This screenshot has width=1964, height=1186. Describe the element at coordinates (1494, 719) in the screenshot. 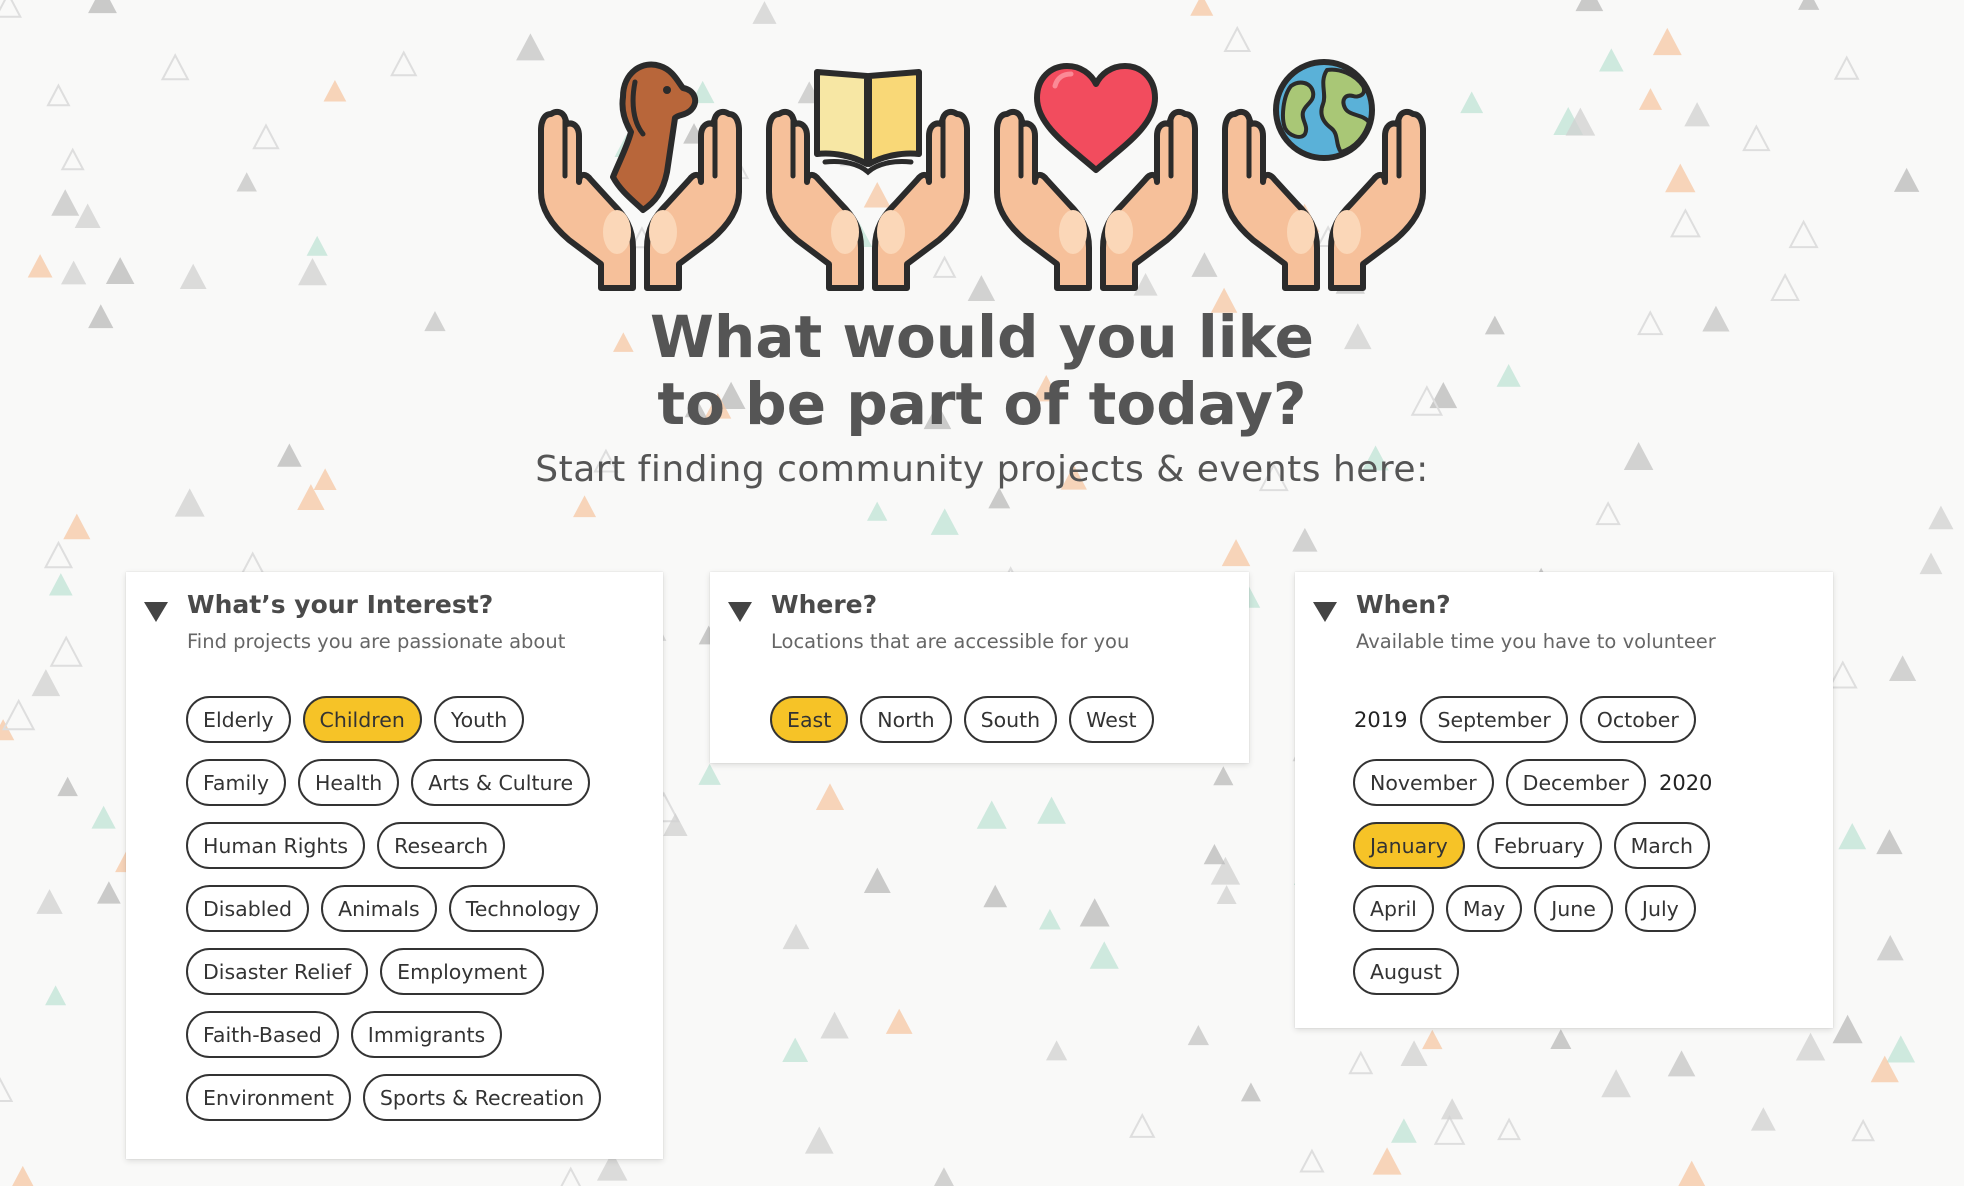

I see `month-chip-september: September` at that location.